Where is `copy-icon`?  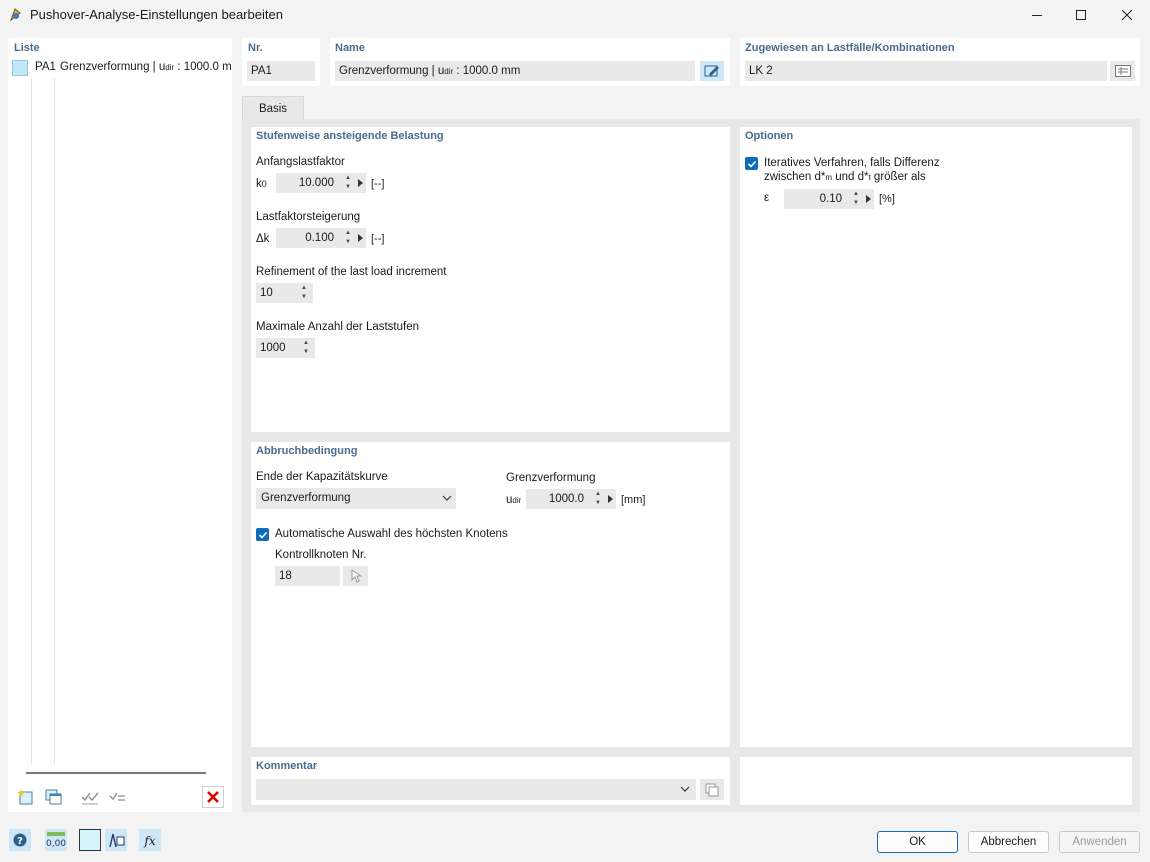
copy-icon is located at coordinates (712, 789).